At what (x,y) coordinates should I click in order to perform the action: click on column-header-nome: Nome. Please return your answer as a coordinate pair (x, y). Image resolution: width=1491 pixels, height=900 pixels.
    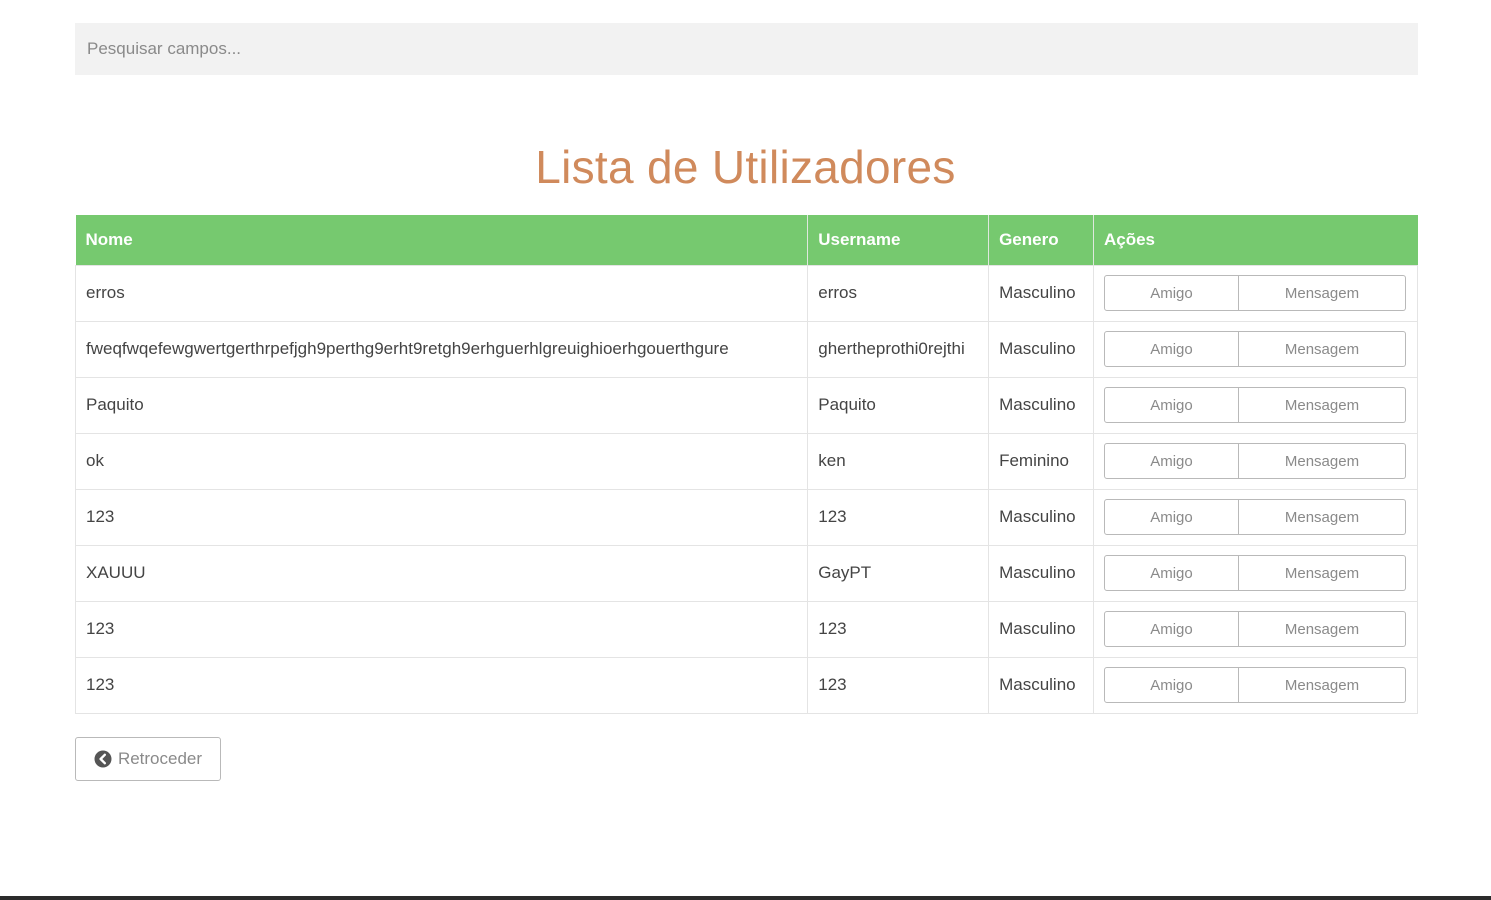
    Looking at the image, I should click on (442, 240).